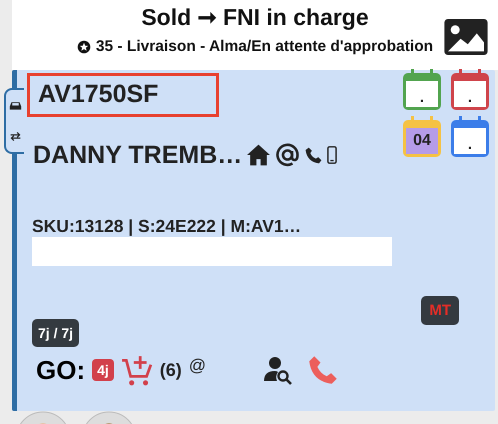 Image resolution: width=498 pixels, height=424 pixels. What do you see at coordinates (259, 155) in the screenshot?
I see `home-icon` at bounding box center [259, 155].